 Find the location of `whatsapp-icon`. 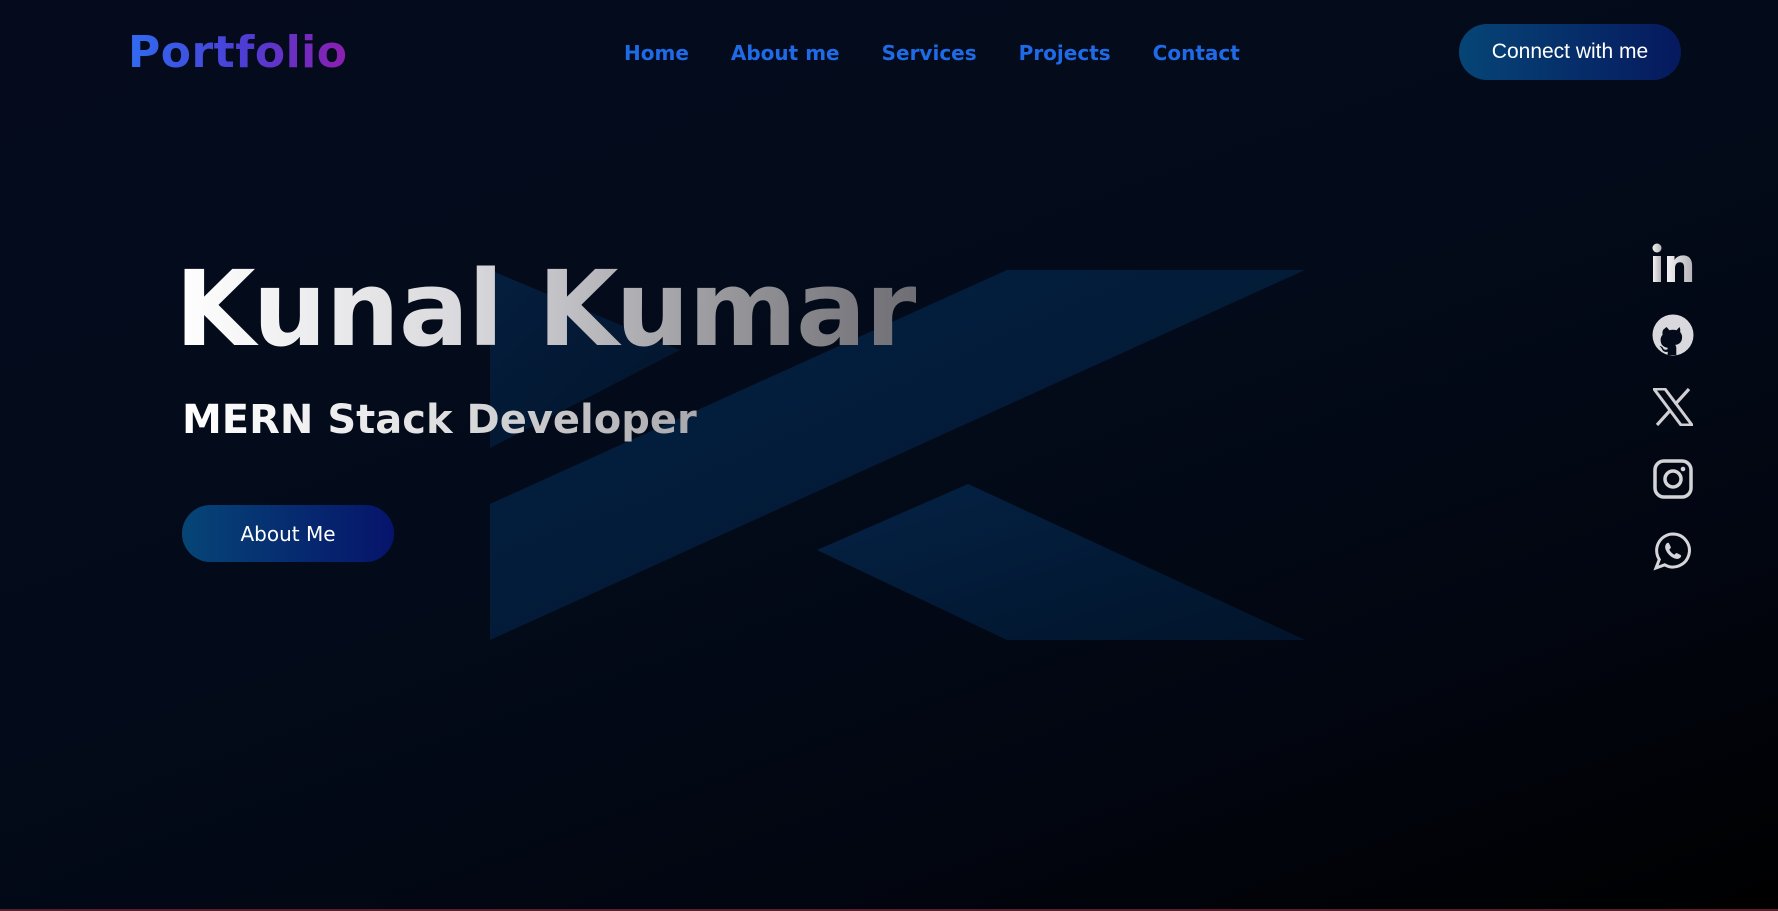

whatsapp-icon is located at coordinates (1673, 551).